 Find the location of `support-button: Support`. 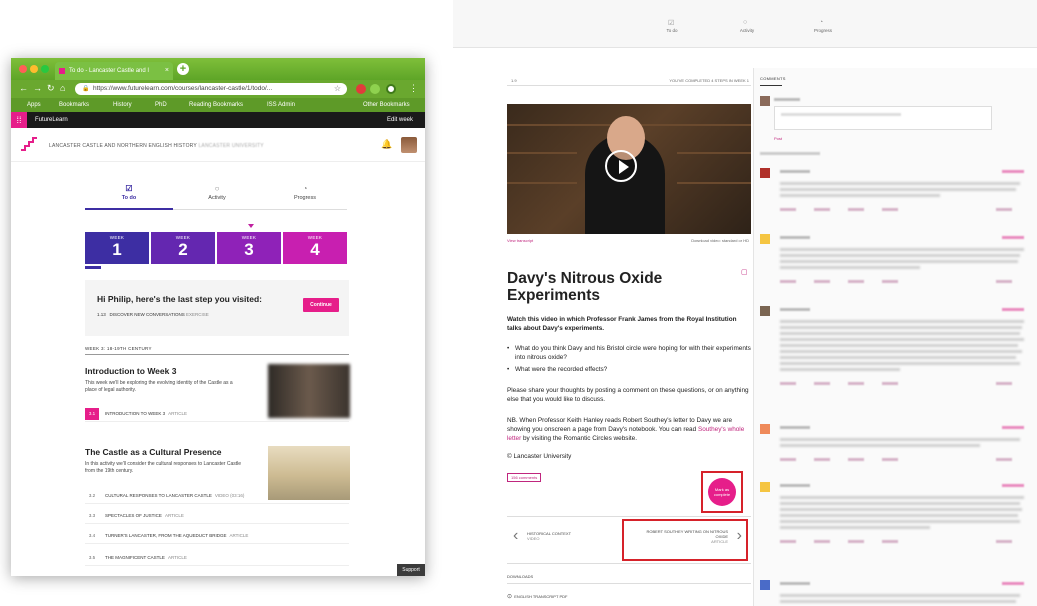

support-button: Support is located at coordinates (411, 570).